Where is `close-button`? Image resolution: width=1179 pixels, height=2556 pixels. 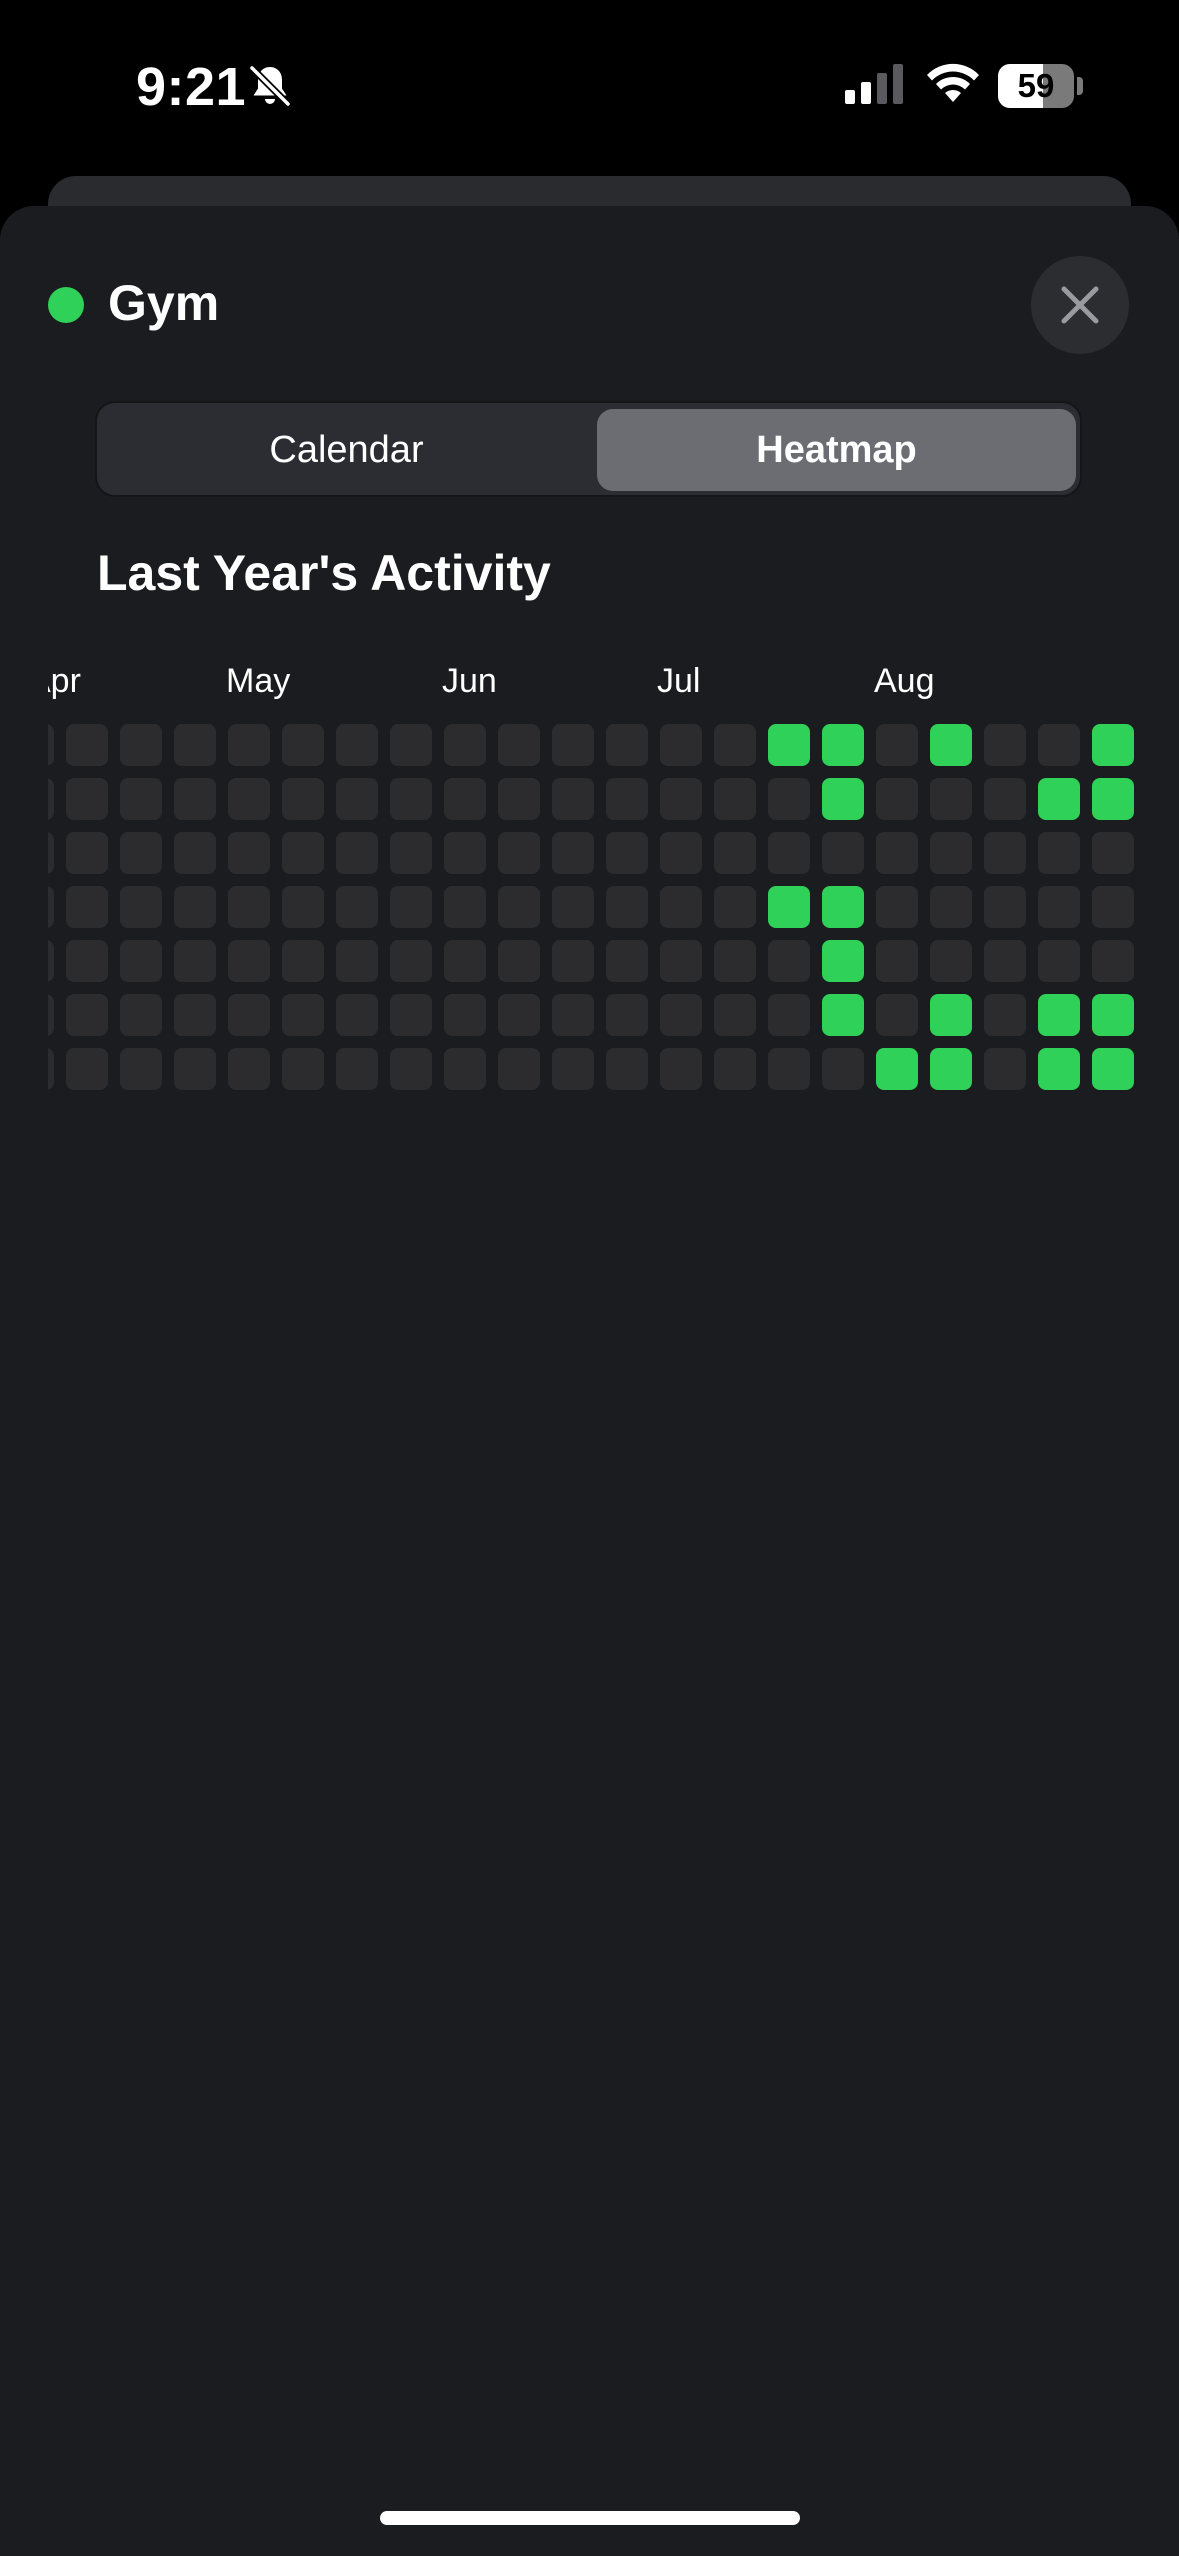 close-button is located at coordinates (1080, 305).